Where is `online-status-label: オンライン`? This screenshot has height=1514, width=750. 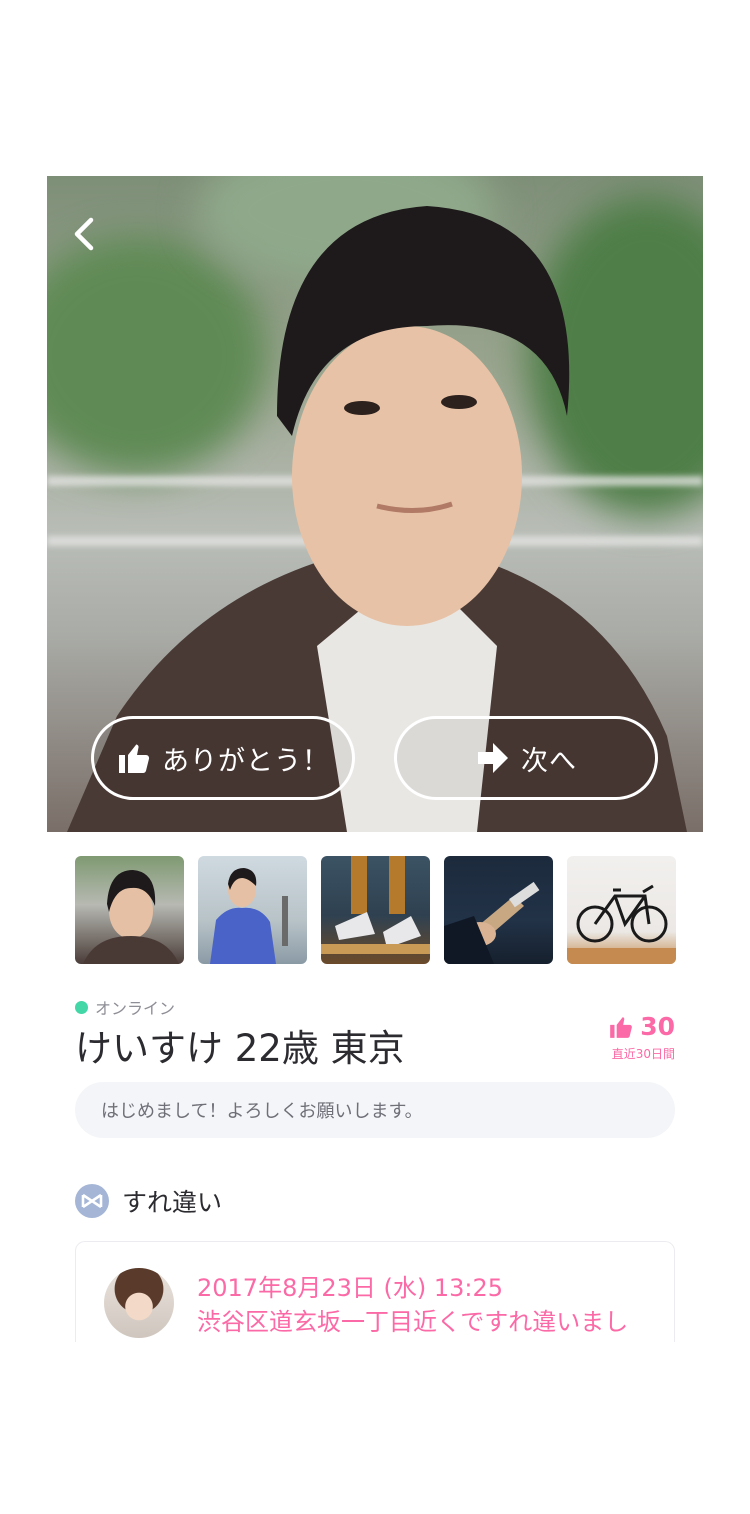
online-status-label: オンライン is located at coordinates (135, 1008).